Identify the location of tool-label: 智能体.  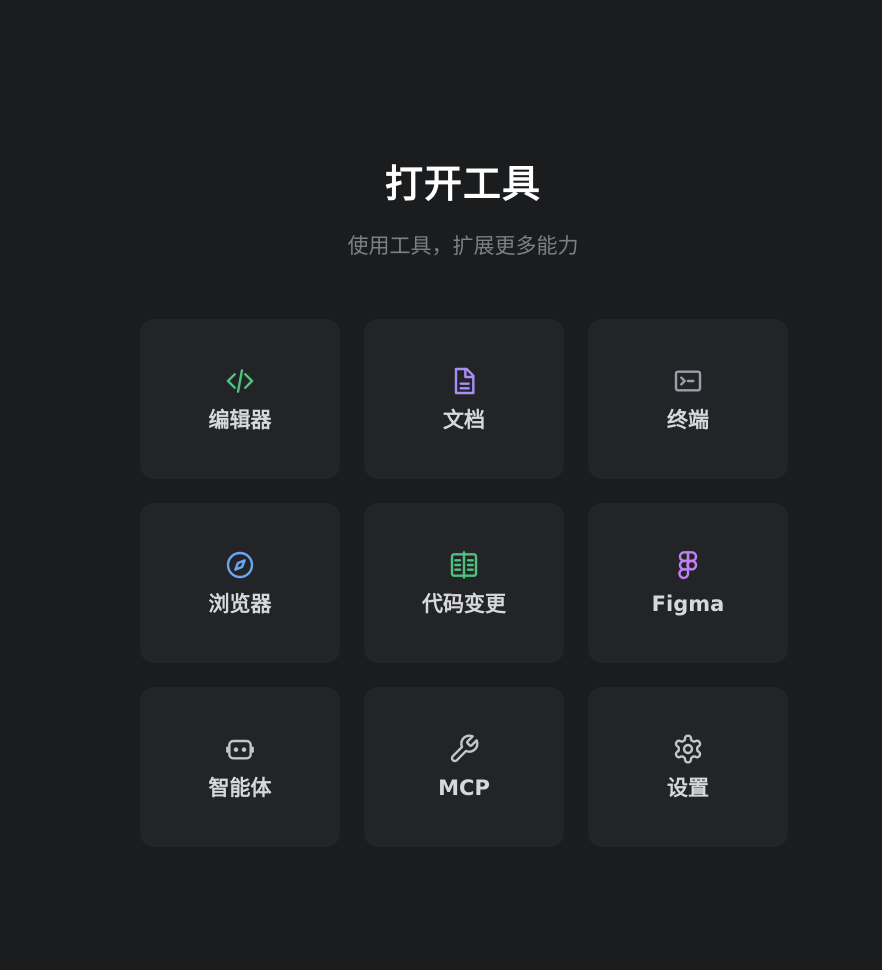
(240, 788).